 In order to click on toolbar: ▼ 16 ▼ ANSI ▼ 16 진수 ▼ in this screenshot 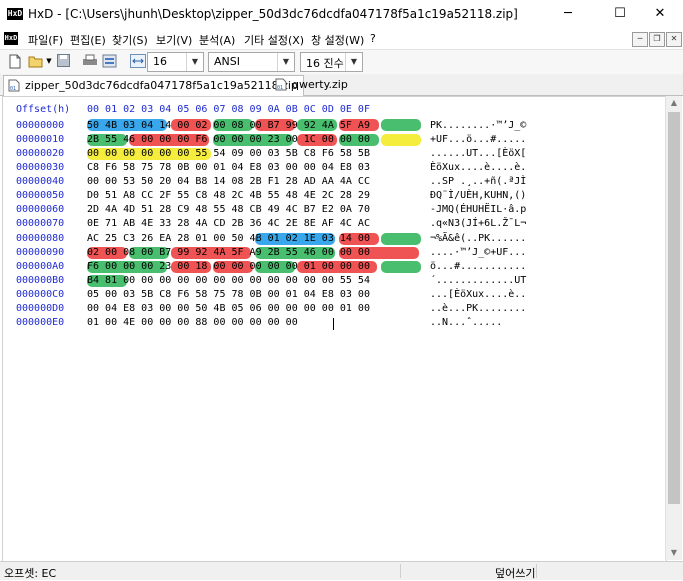, I will do `click(341, 62)`.